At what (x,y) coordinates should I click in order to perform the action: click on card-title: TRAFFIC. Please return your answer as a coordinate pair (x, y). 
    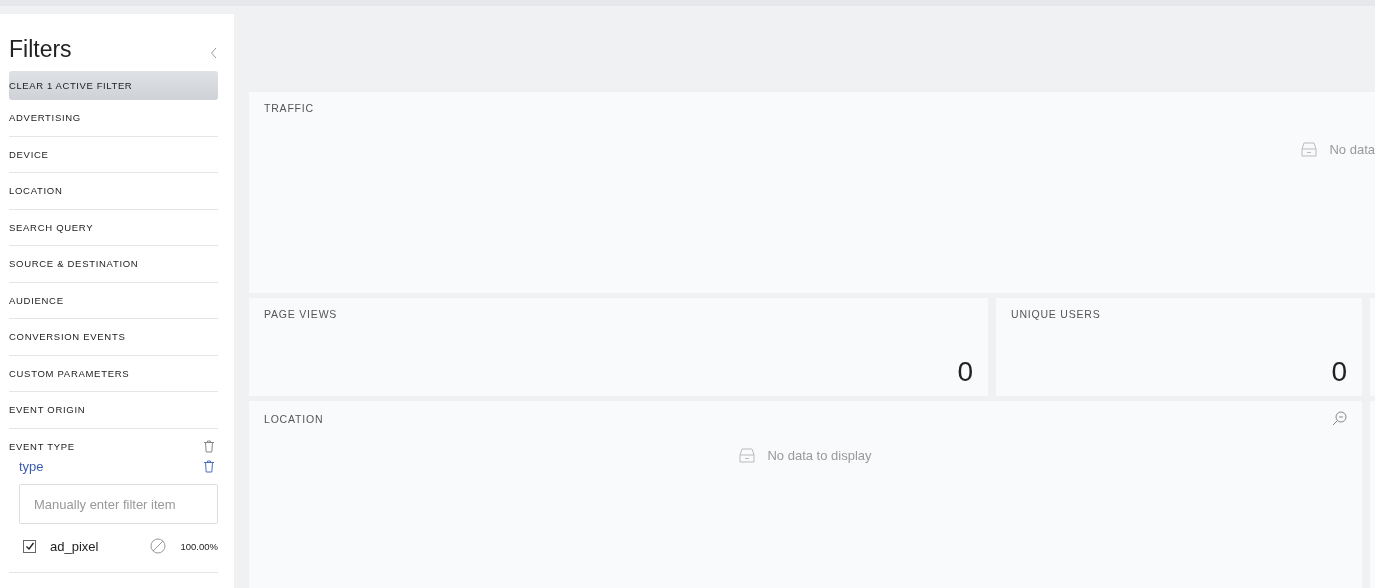
    Looking at the image, I should click on (289, 108).